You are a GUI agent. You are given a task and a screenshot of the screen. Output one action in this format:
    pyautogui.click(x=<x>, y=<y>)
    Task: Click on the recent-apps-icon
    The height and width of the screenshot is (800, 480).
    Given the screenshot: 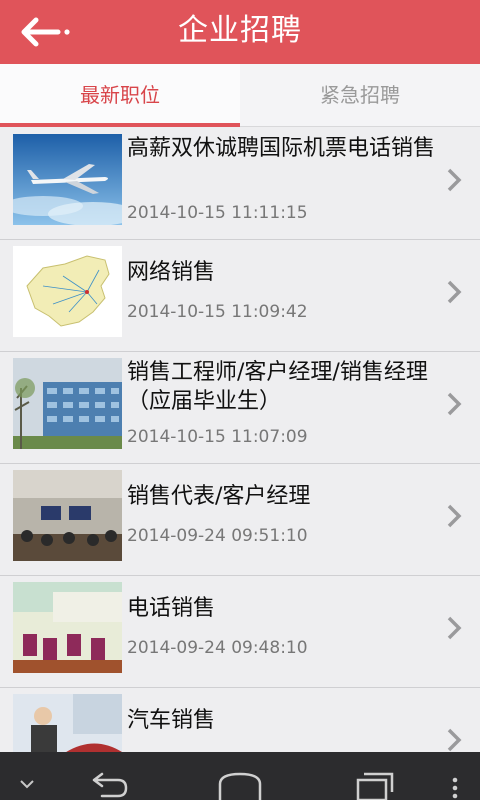 What is the action you would take?
    pyautogui.click(x=374, y=776)
    